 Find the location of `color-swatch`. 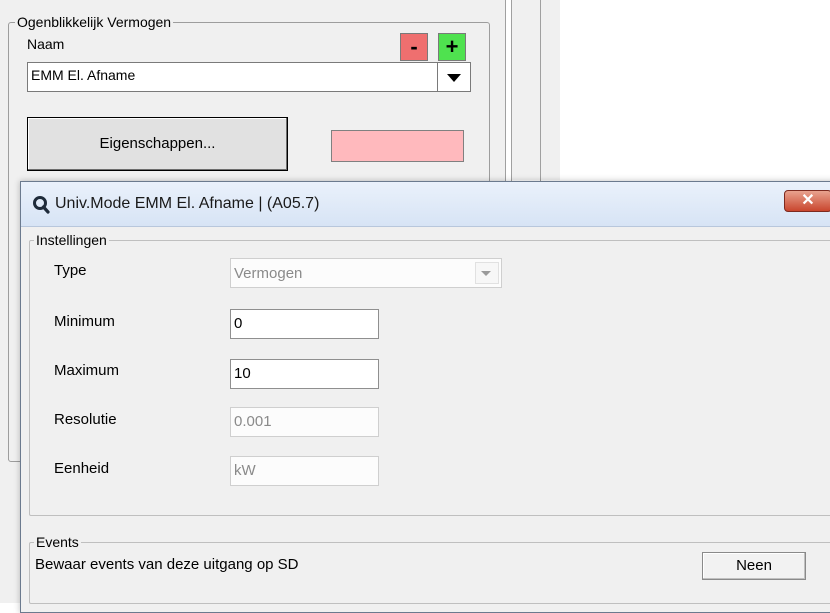

color-swatch is located at coordinates (397, 146).